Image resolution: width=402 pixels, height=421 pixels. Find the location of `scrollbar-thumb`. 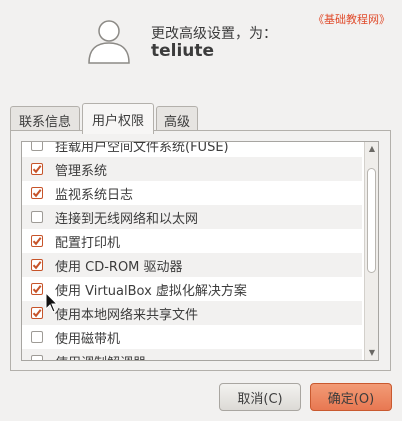

scrollbar-thumb is located at coordinates (371, 220).